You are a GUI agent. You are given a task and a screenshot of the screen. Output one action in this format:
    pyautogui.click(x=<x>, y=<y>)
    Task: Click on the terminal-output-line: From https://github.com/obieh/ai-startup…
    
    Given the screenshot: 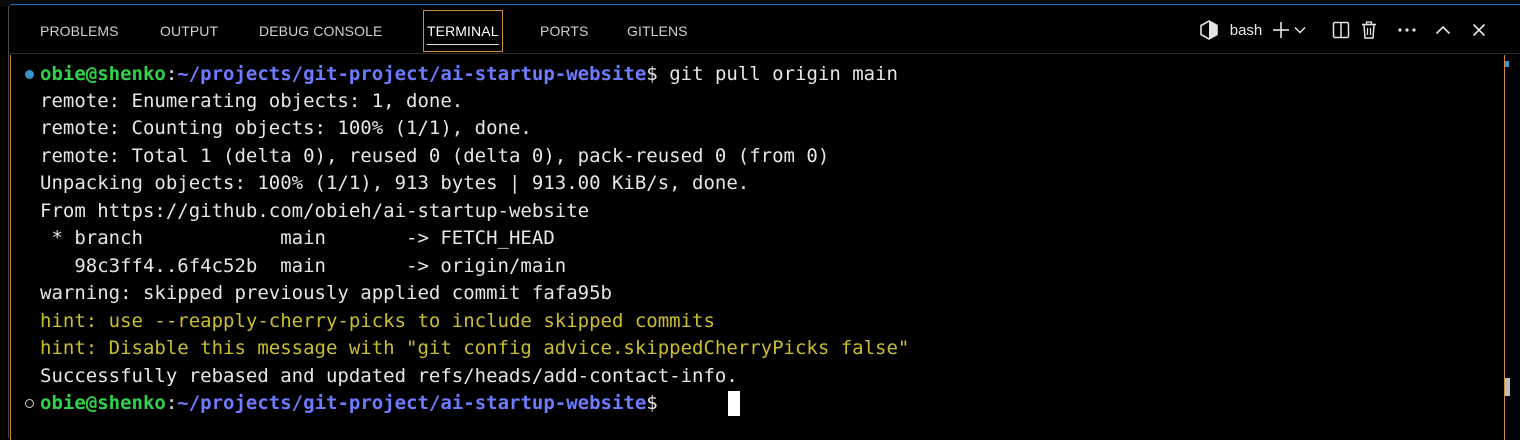 What is the action you would take?
    pyautogui.click(x=315, y=211)
    